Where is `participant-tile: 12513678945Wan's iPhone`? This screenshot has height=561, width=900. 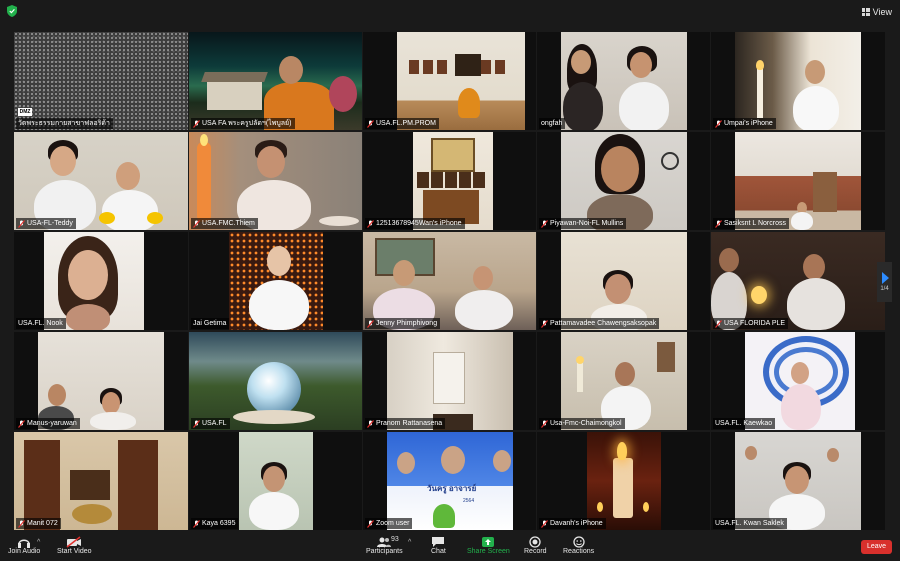
participant-tile: 12513678945Wan's iPhone is located at coordinates (449, 181).